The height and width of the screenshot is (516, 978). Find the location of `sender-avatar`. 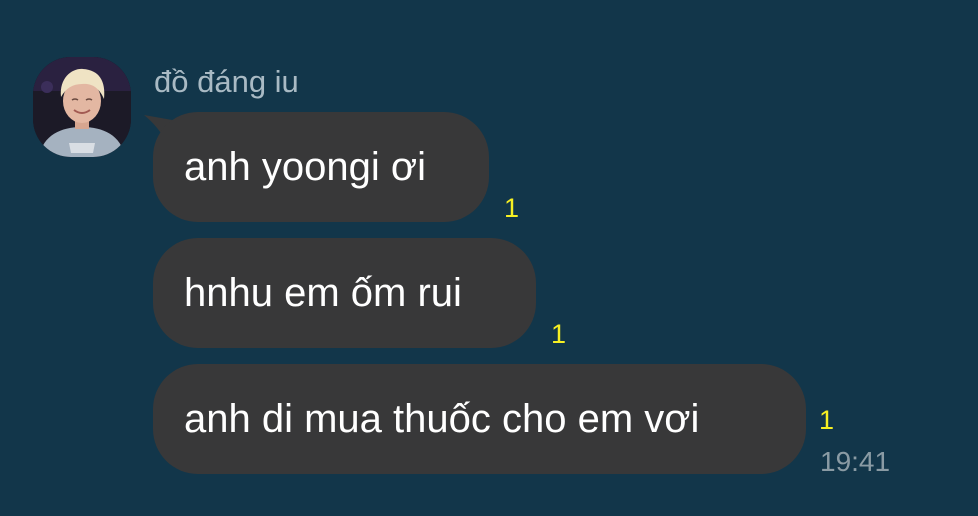

sender-avatar is located at coordinates (82, 107).